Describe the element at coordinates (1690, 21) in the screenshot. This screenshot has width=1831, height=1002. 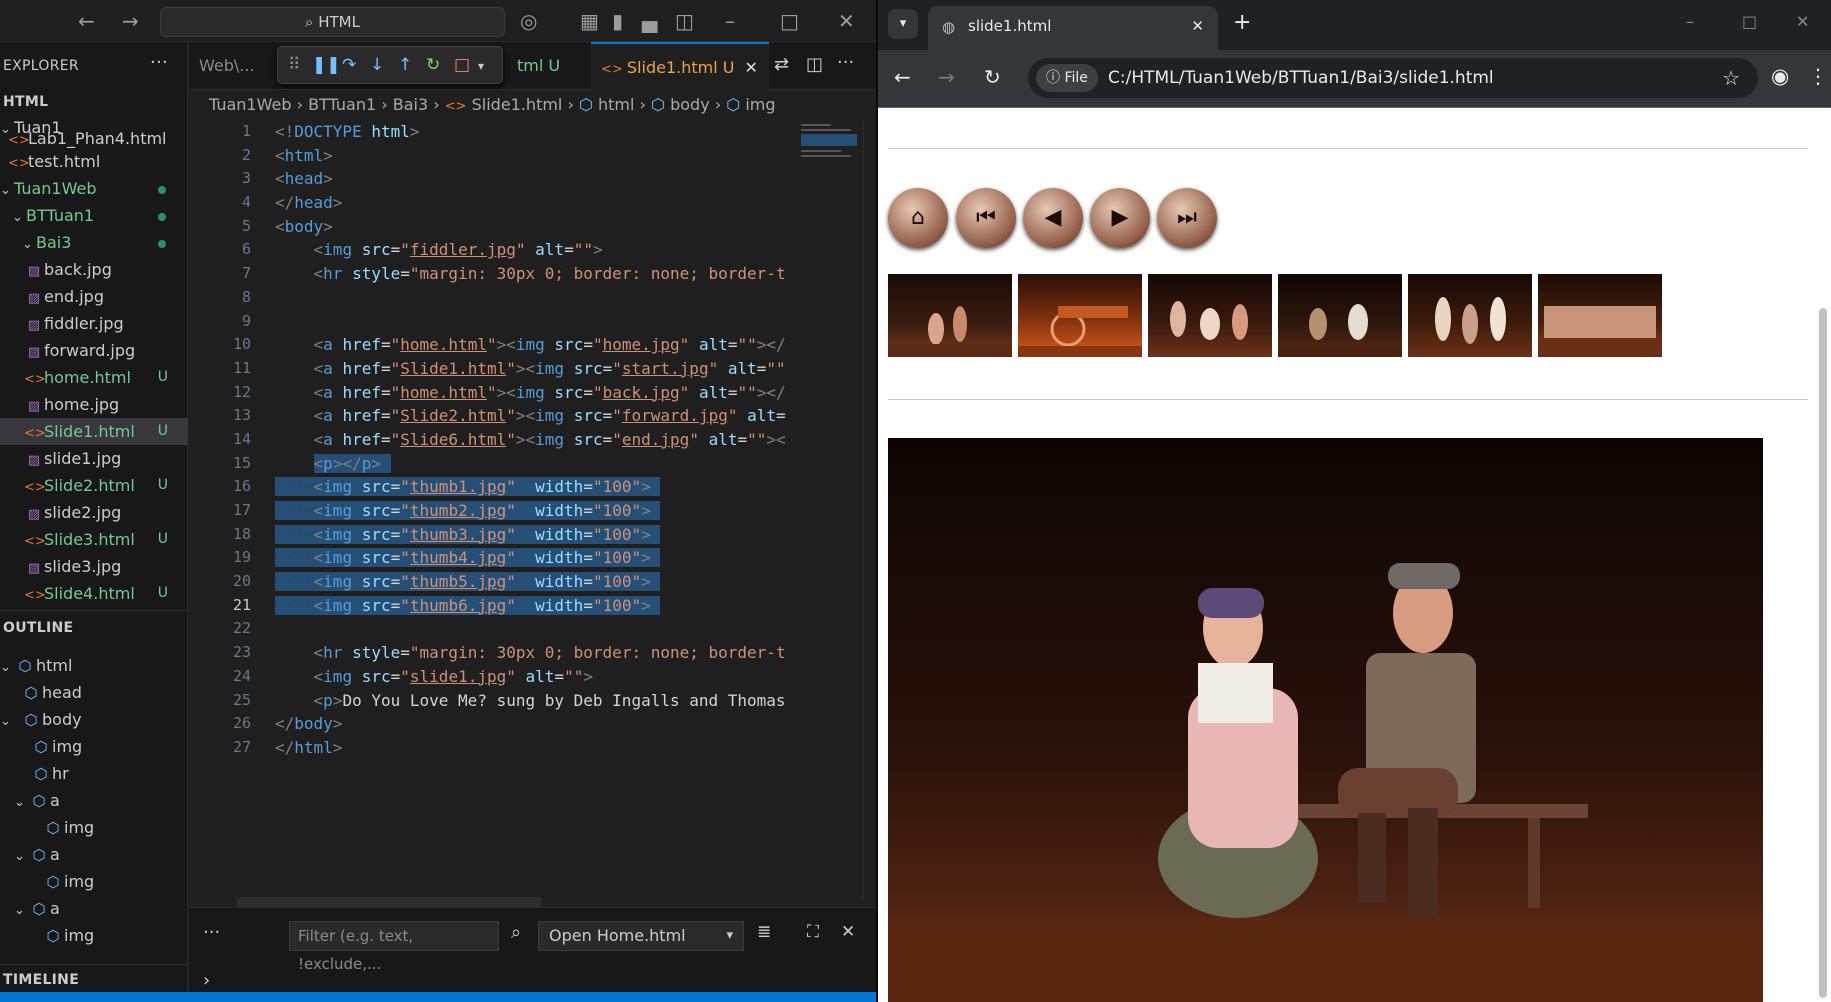
I see `minimize-icon: –` at that location.